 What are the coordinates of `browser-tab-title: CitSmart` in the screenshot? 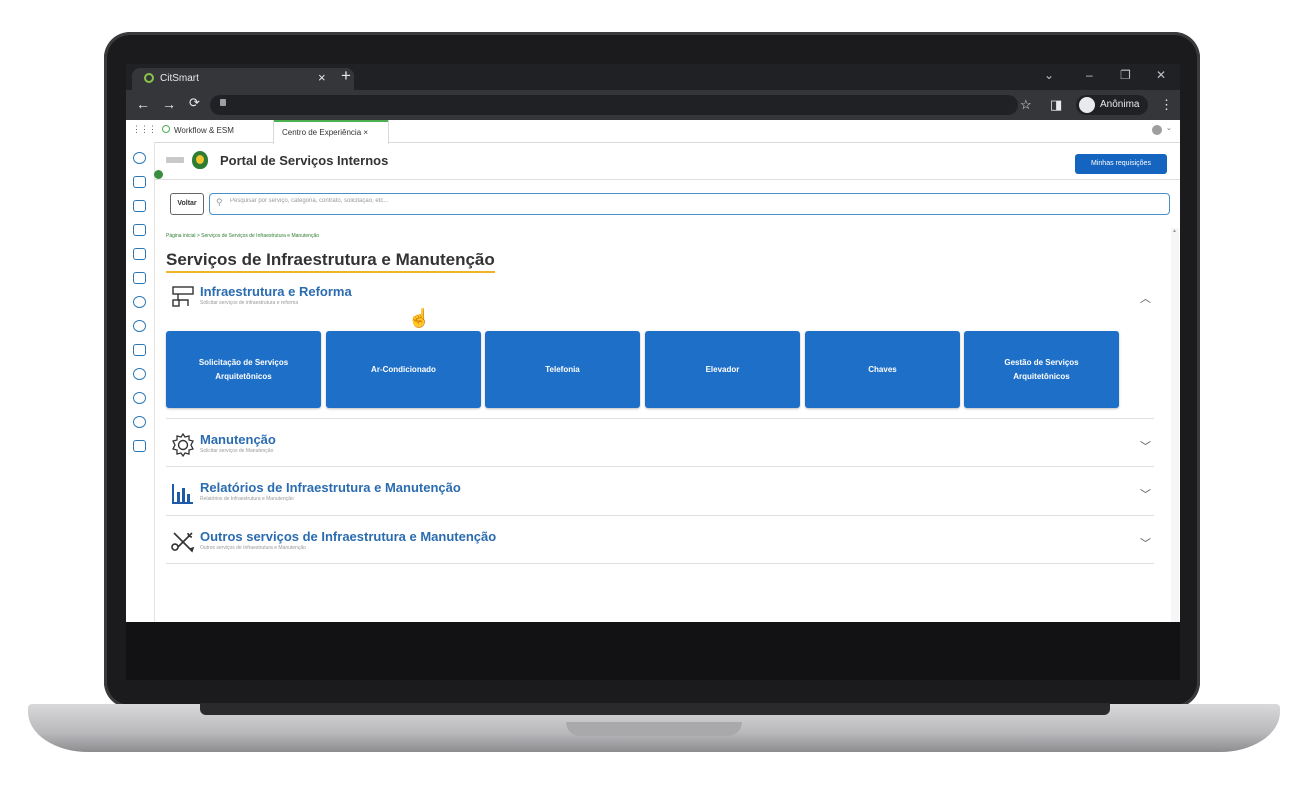 It's located at (179, 78).